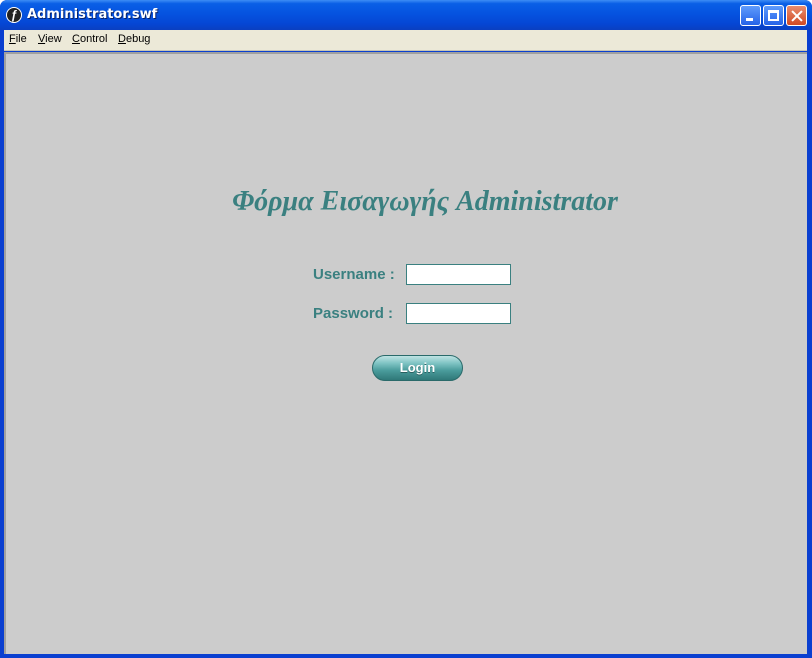 This screenshot has height=658, width=812. Describe the element at coordinates (458, 313) in the screenshot. I see `password-field` at that location.